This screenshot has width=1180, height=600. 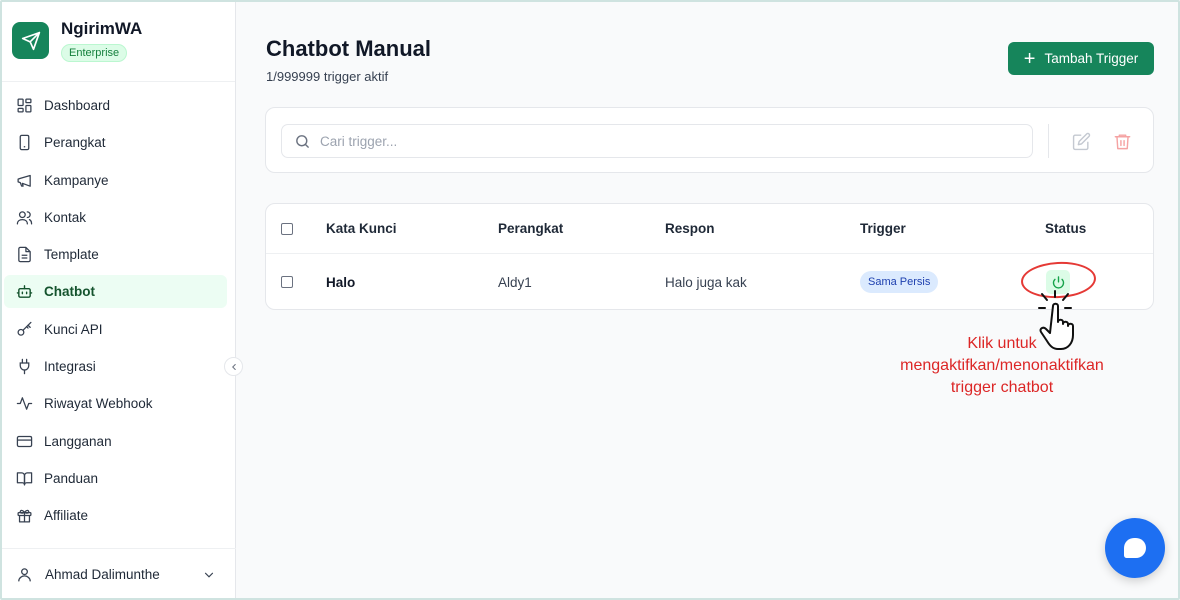 What do you see at coordinates (78, 441) in the screenshot?
I see `sidebar-item-label: Langganan` at bounding box center [78, 441].